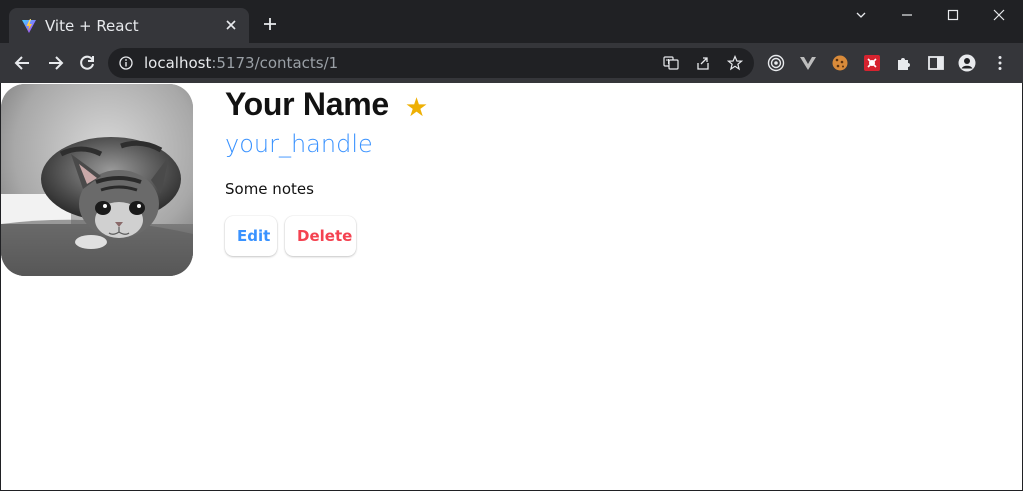 This screenshot has width=1023, height=491. I want to click on chevron-down-icon, so click(861, 15).